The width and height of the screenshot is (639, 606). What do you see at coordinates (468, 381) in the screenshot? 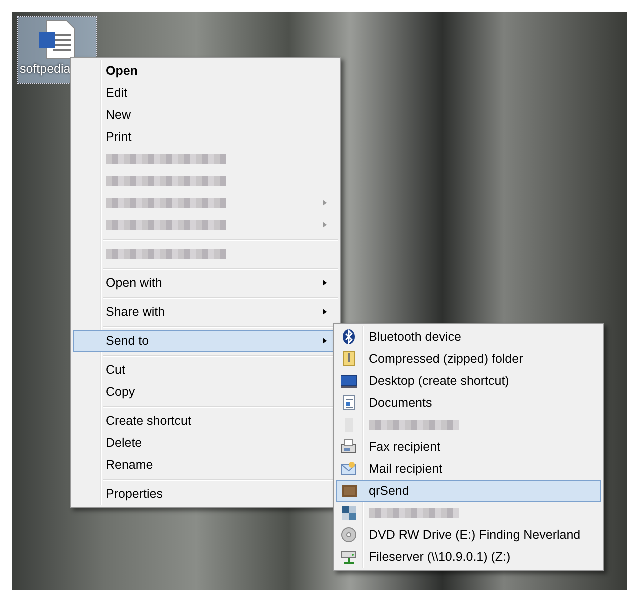
I see `menu-item: Desktop (create shortcut)` at bounding box center [468, 381].